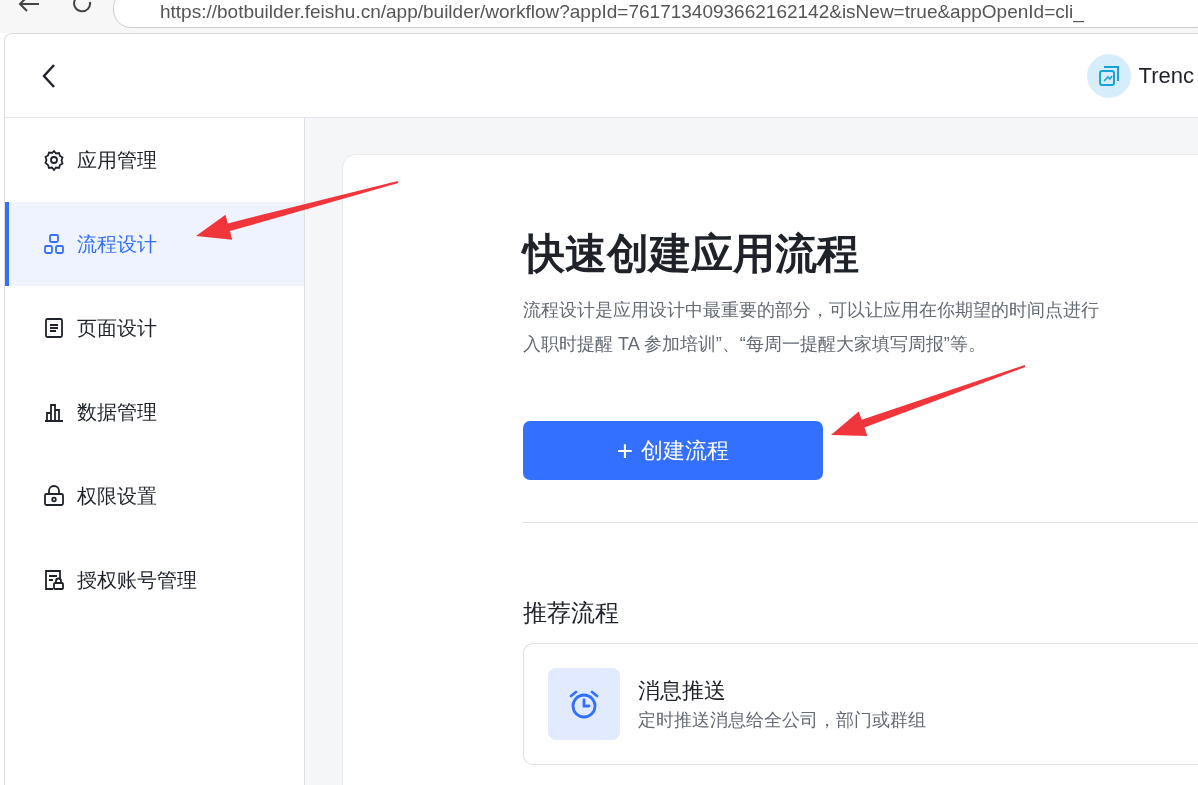  Describe the element at coordinates (54, 580) in the screenshot. I see `account-icon` at that location.